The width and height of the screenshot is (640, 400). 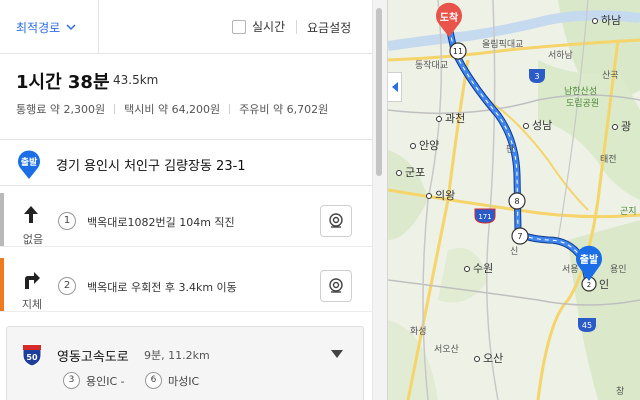 I want to click on ic-entry: 3 용인IC -, so click(x=94, y=380).